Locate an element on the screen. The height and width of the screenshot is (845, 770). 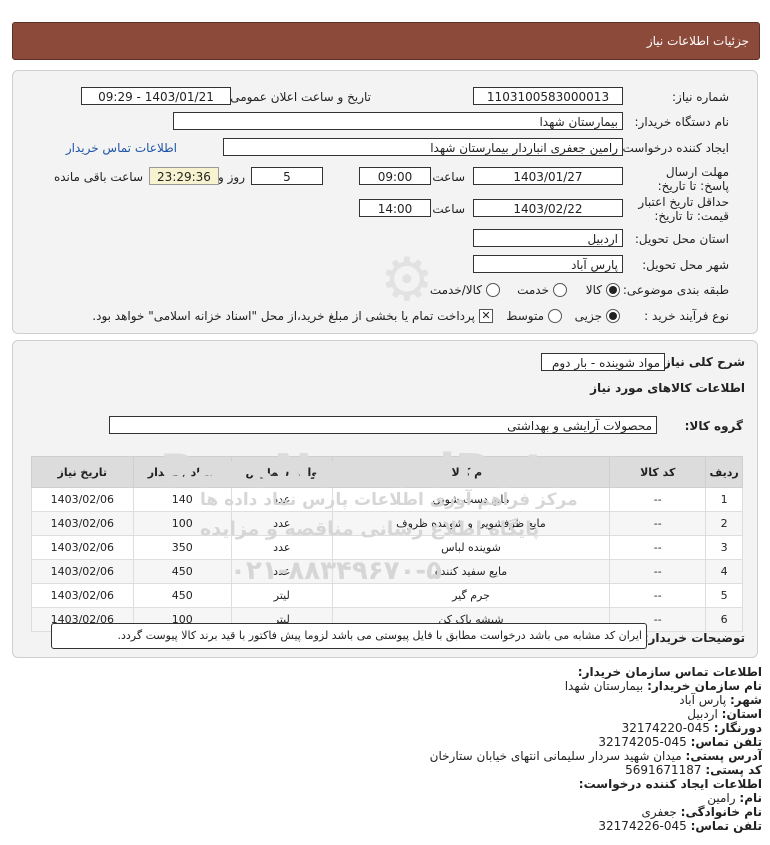
table-row: 4 -- مایع سفید کننده عدد 450 1403/02/06 is located at coordinates (387, 571).